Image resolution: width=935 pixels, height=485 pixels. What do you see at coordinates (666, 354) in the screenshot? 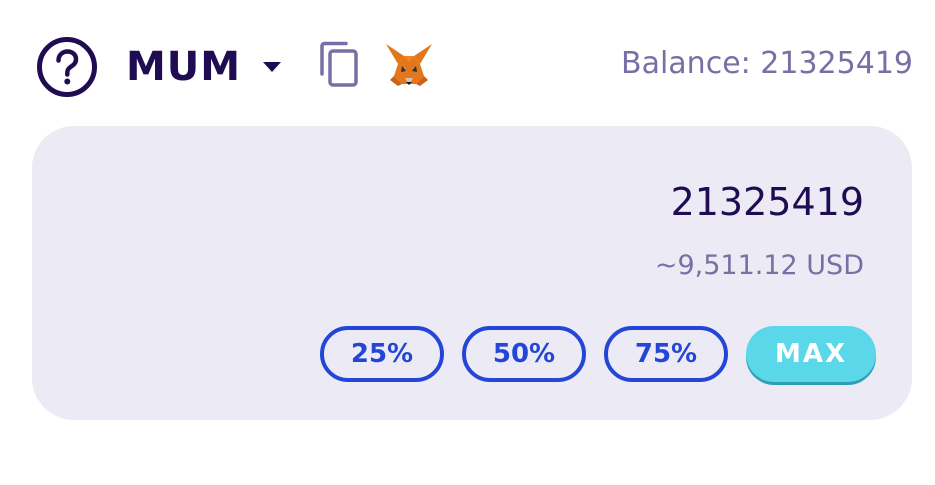
I see `percent-75-button: 75%` at bounding box center [666, 354].